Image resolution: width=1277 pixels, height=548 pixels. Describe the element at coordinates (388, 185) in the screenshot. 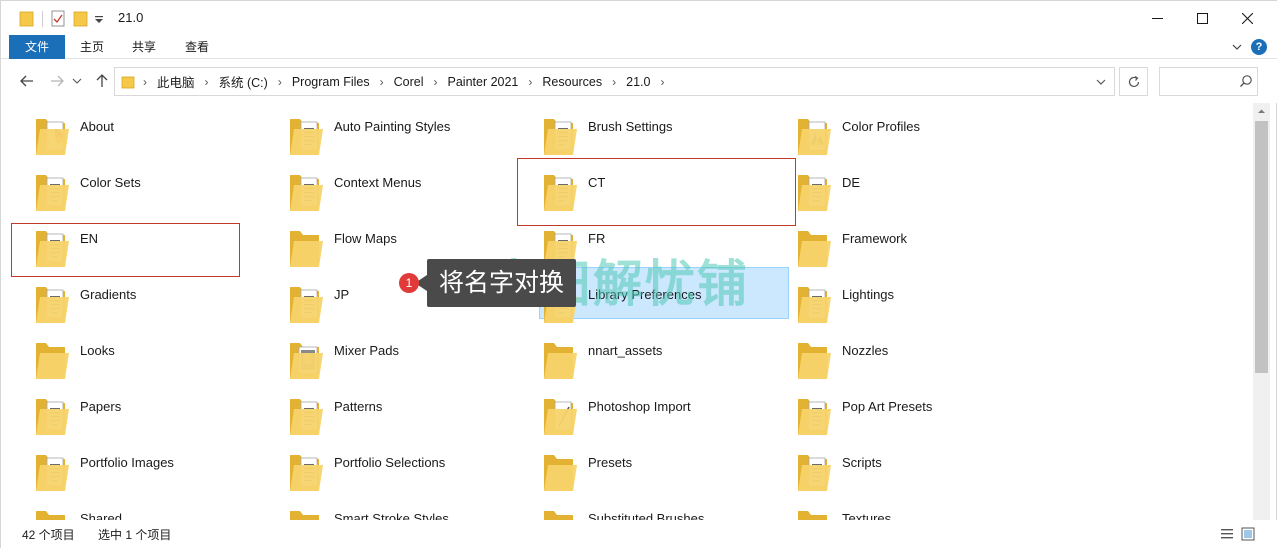

I see `folder-item-context-menus: Context Menus` at that location.